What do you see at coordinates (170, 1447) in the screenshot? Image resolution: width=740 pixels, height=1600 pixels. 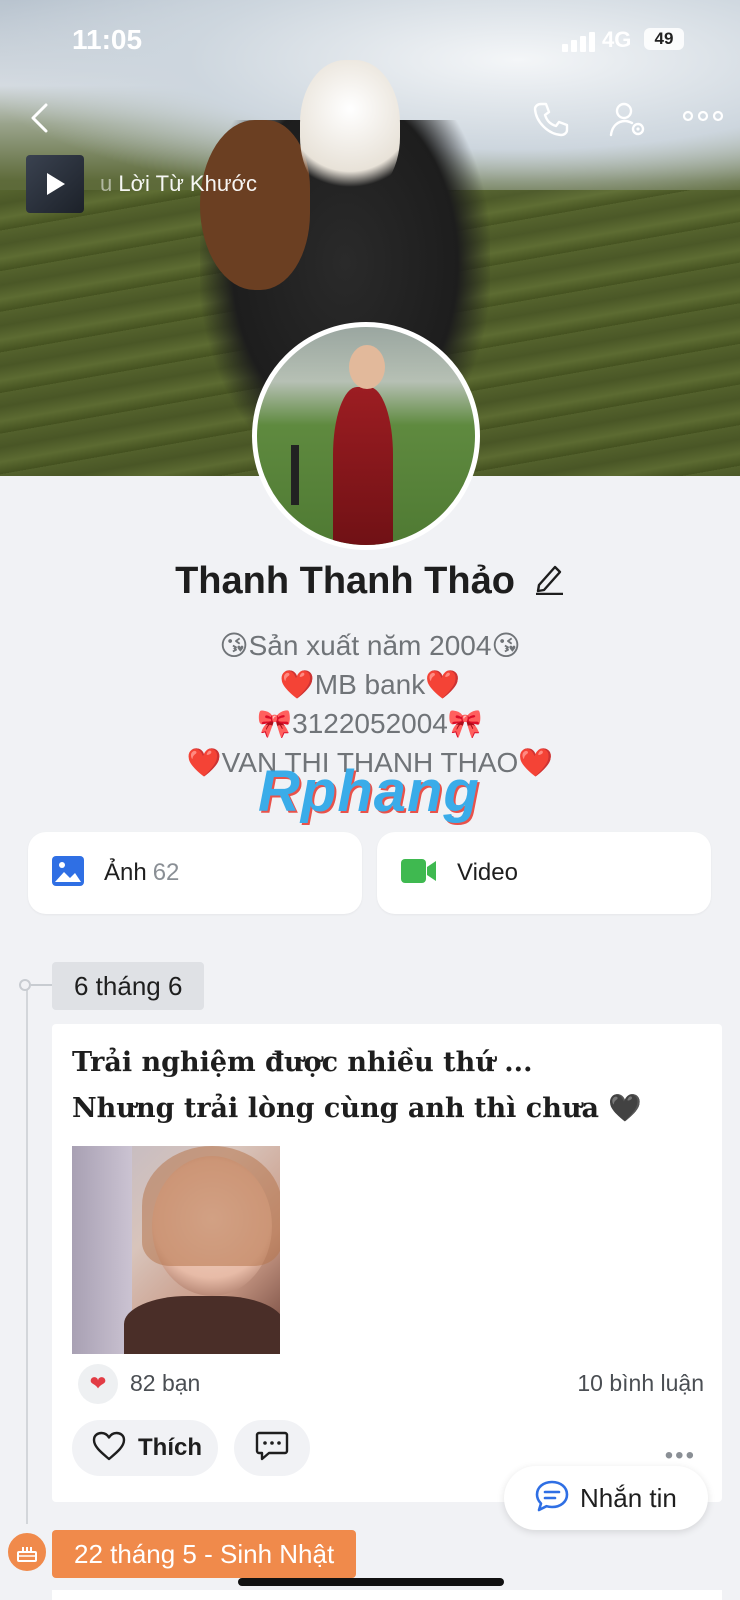 I see `like-label: Thích` at bounding box center [170, 1447].